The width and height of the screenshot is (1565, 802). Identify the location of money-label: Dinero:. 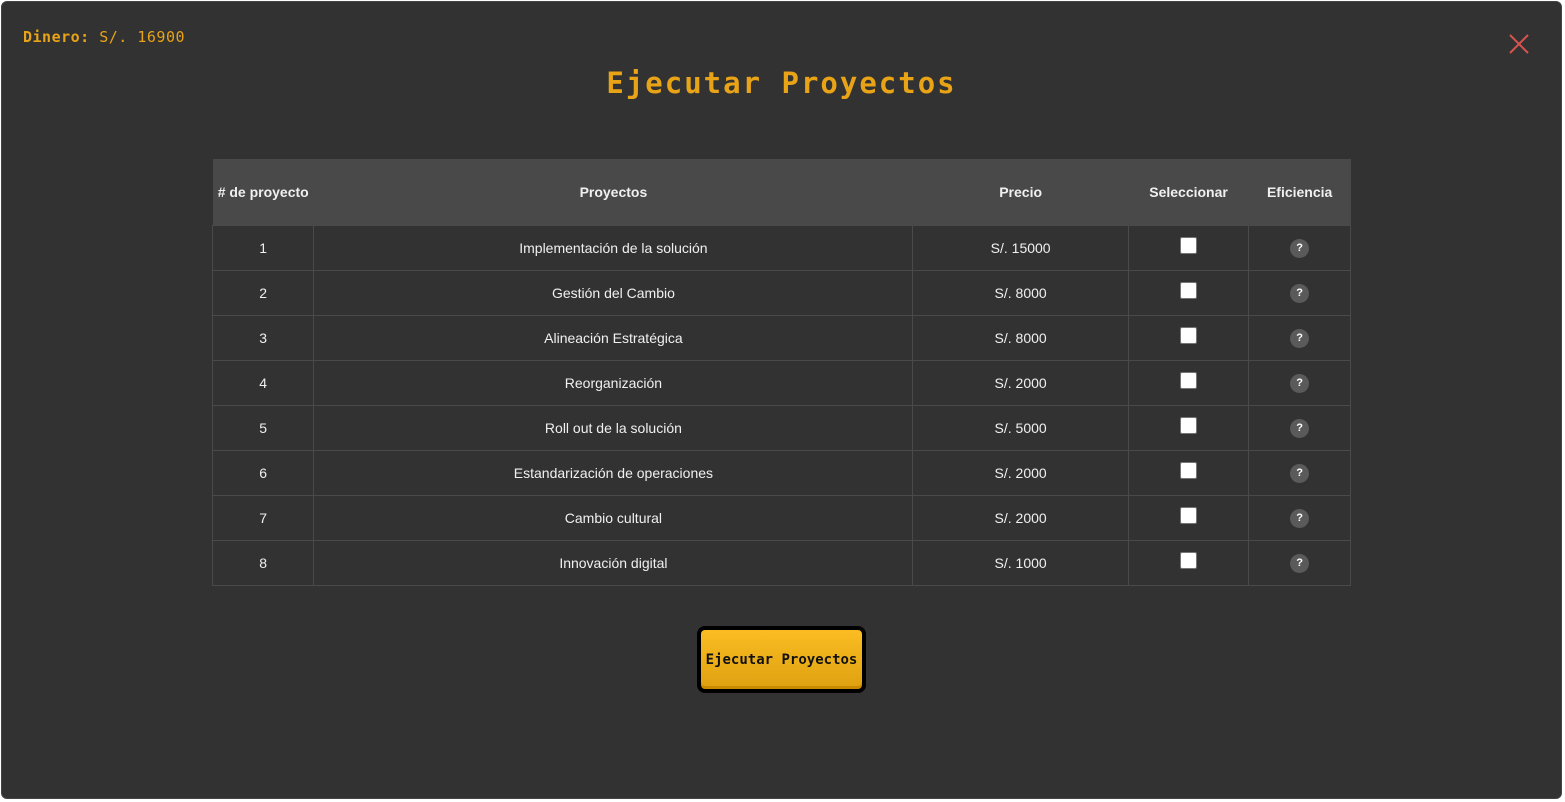
(56, 37).